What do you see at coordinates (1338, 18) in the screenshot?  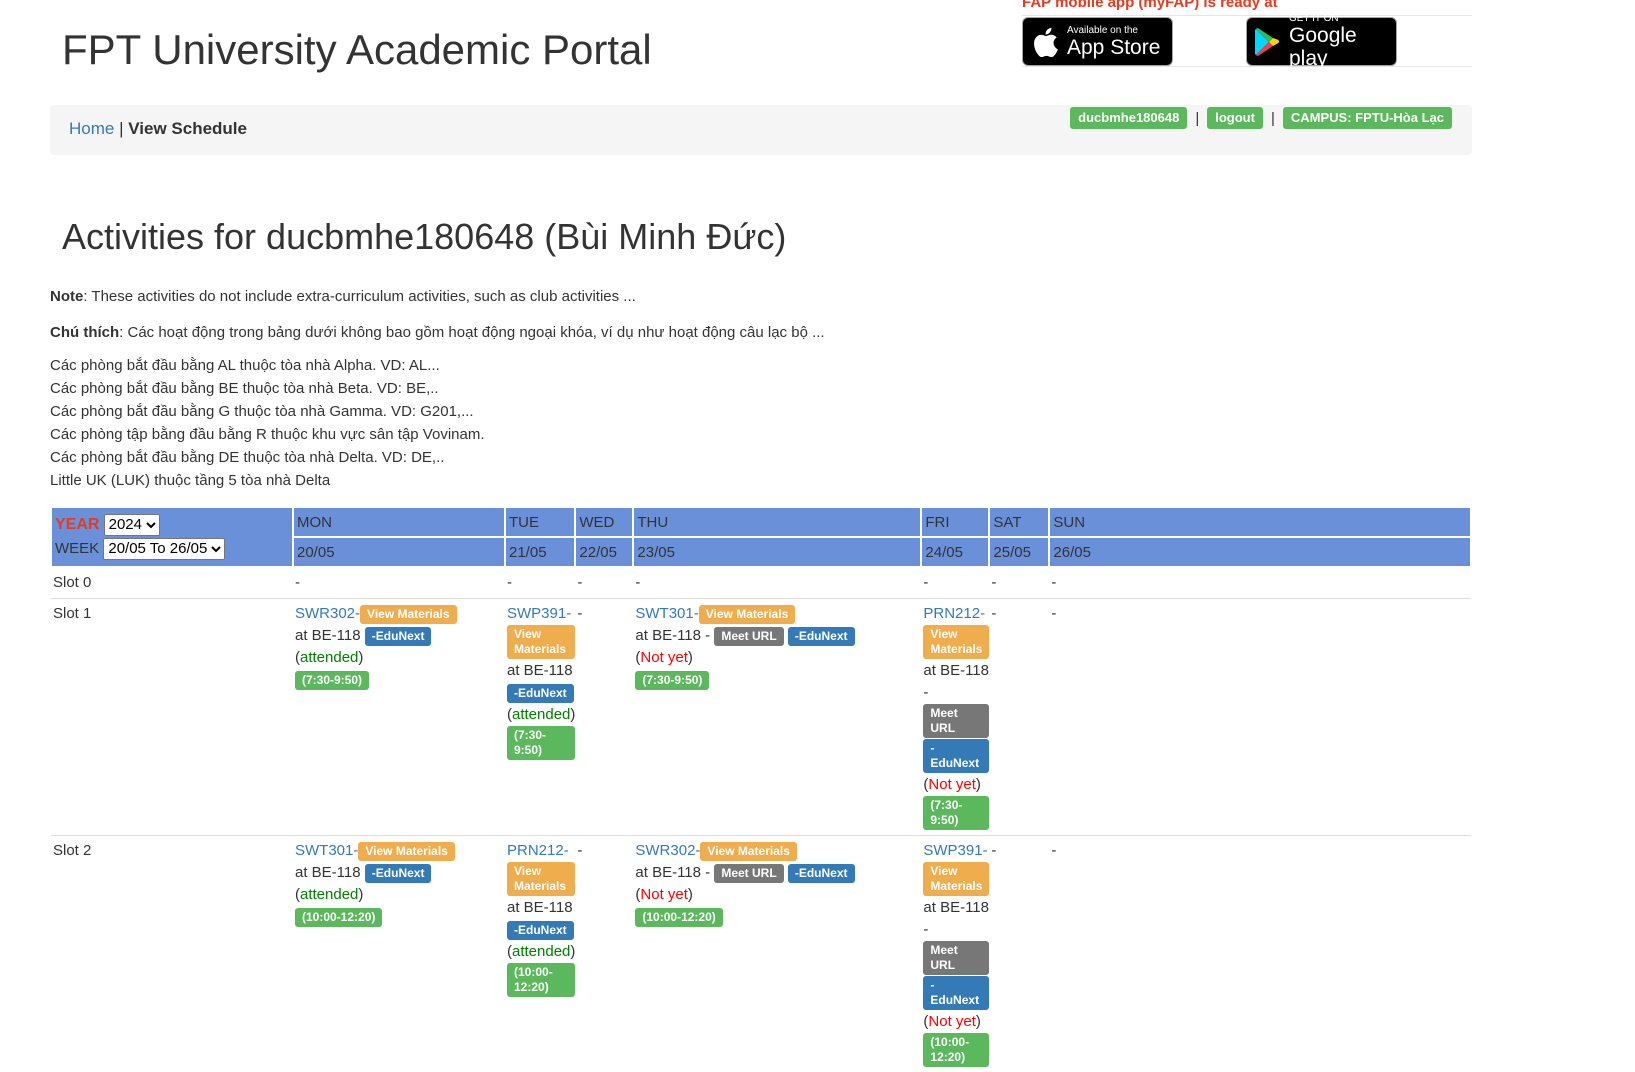 I see `google-play-small-text: GET IT ON` at bounding box center [1338, 18].